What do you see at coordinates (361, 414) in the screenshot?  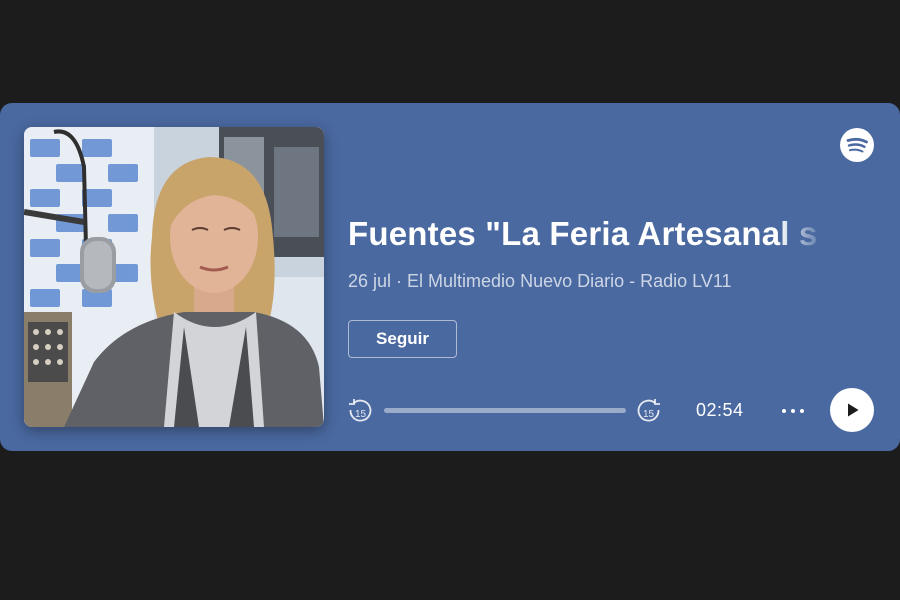 I see `skip-back-seconds: 15` at bounding box center [361, 414].